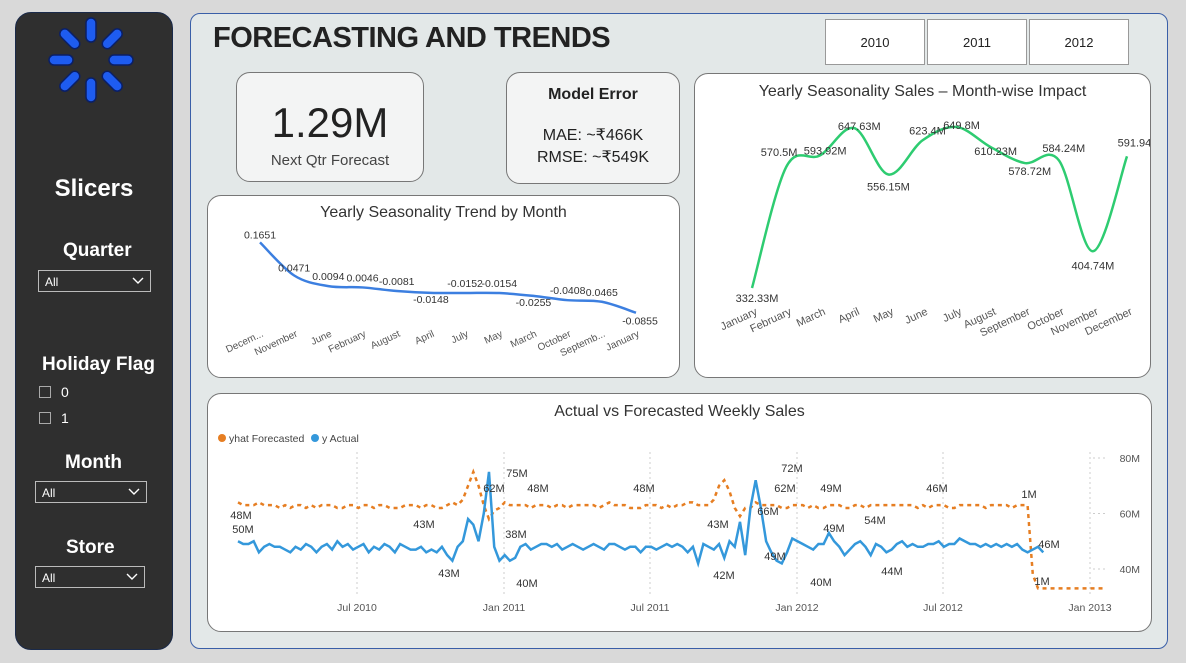 This screenshot has width=1186, height=663. Describe the element at coordinates (825, 151) in the screenshot. I see `data-label: 593.92M` at that location.